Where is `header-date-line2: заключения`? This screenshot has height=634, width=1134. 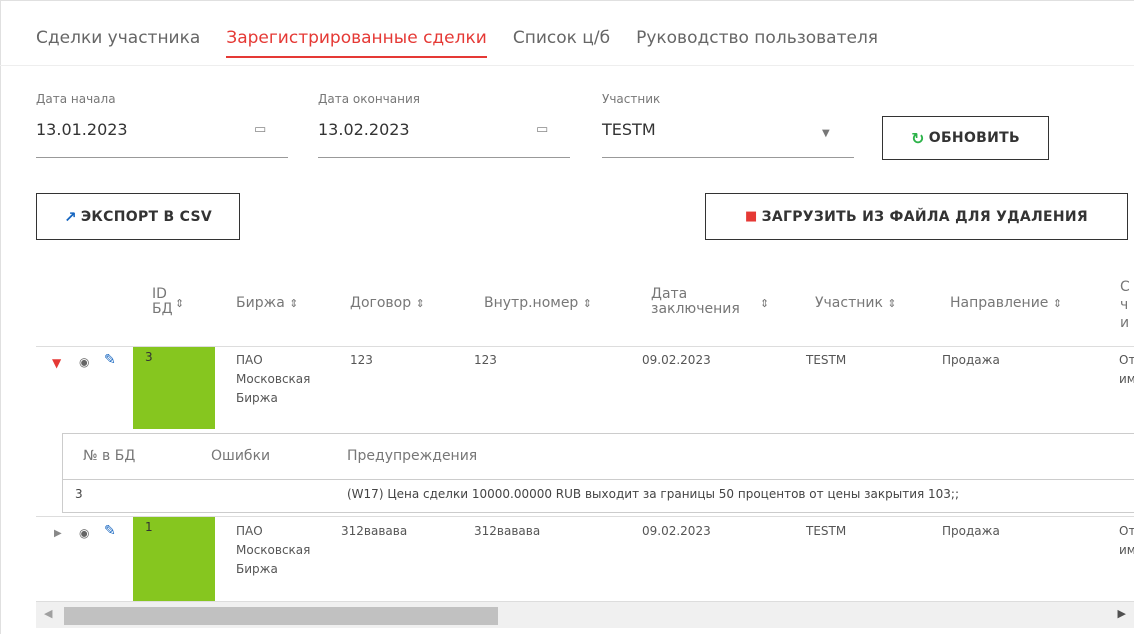 header-date-line2: заключения is located at coordinates (695, 309).